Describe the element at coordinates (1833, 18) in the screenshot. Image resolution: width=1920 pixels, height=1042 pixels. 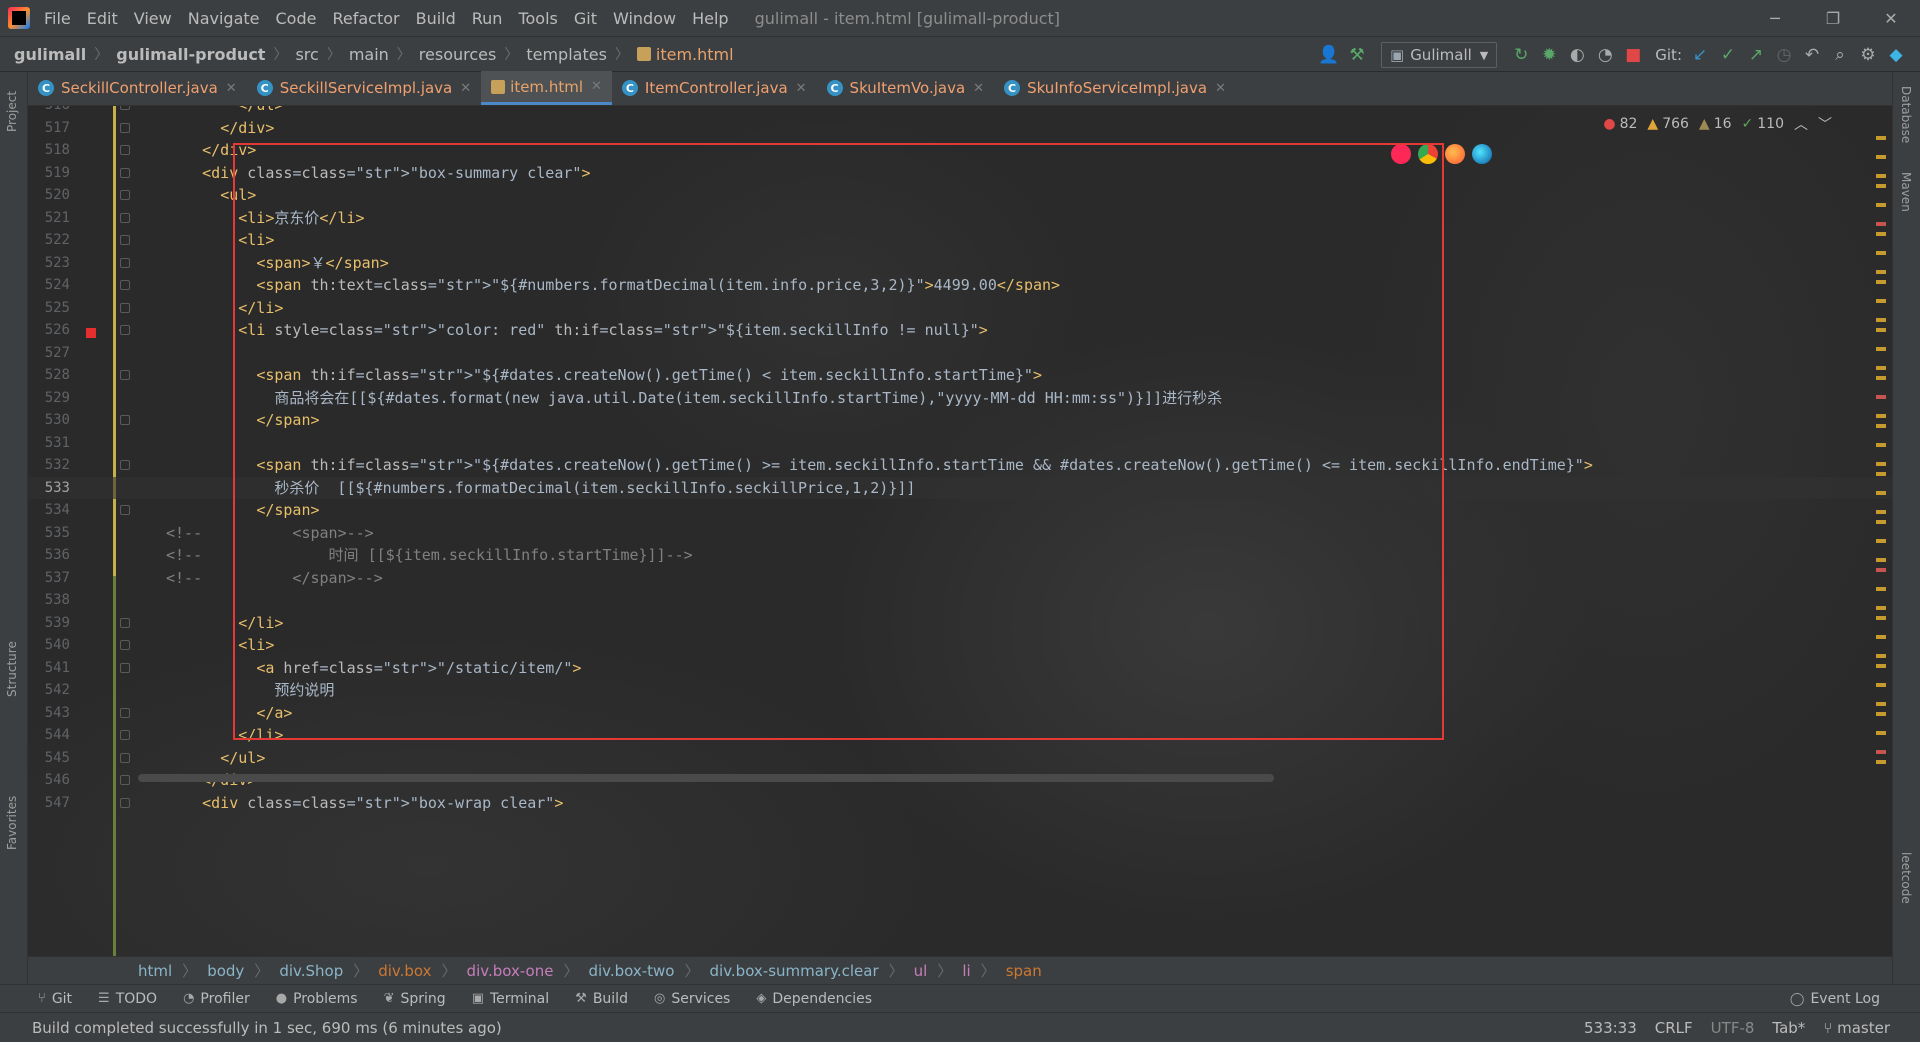
I see `restore-button: ❐` at that location.